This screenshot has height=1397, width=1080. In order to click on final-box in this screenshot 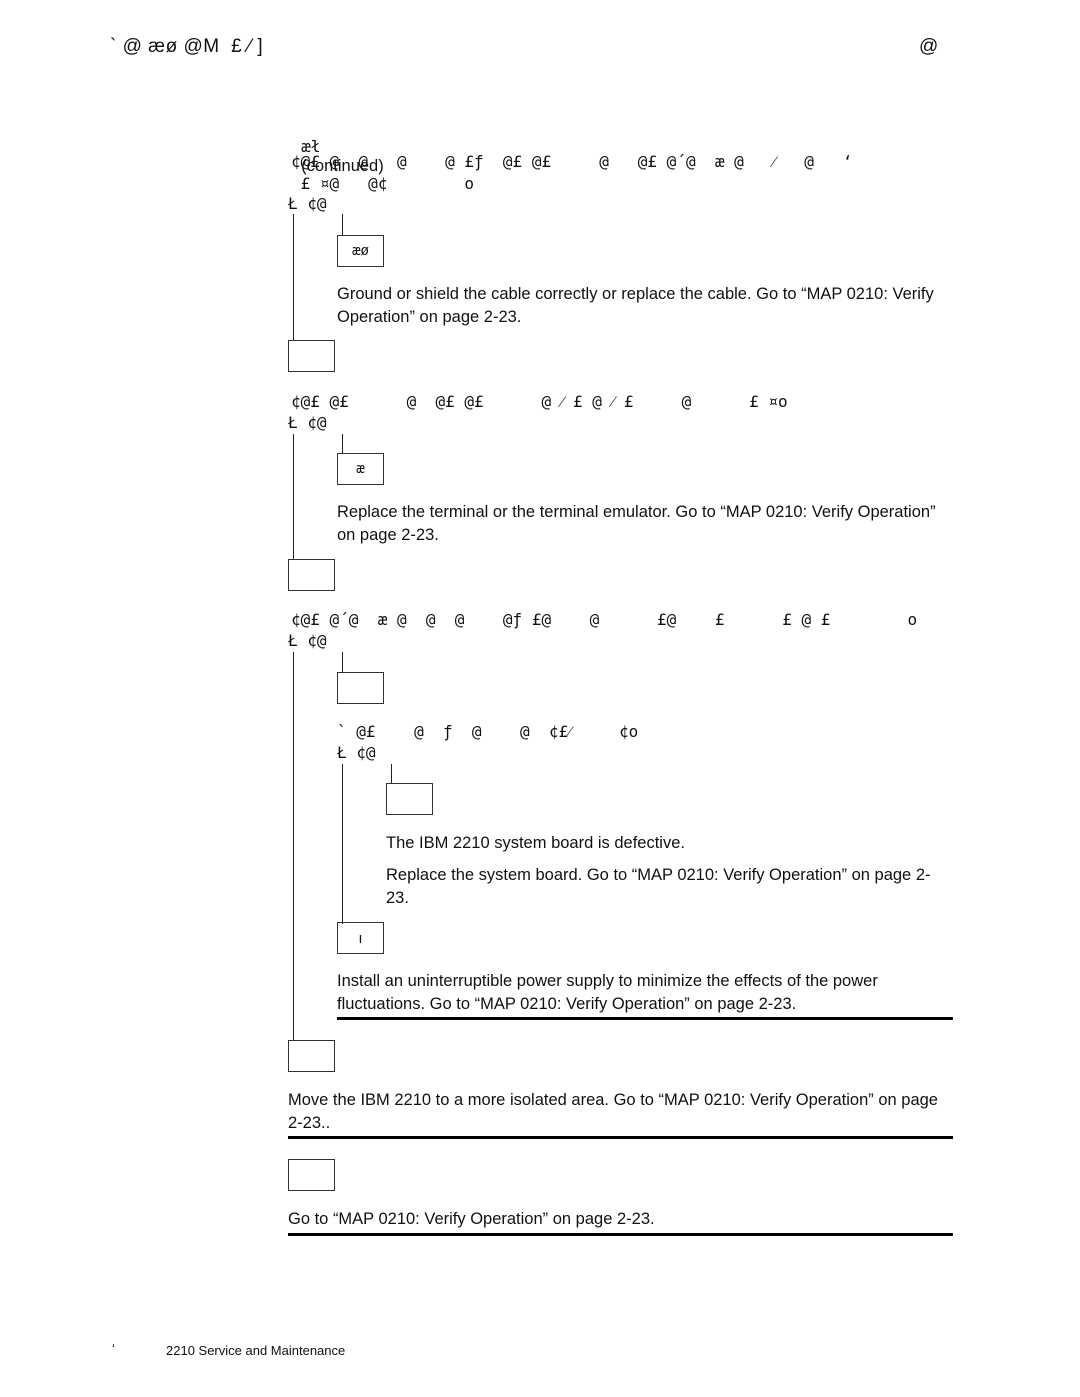, I will do `click(311, 1175)`.